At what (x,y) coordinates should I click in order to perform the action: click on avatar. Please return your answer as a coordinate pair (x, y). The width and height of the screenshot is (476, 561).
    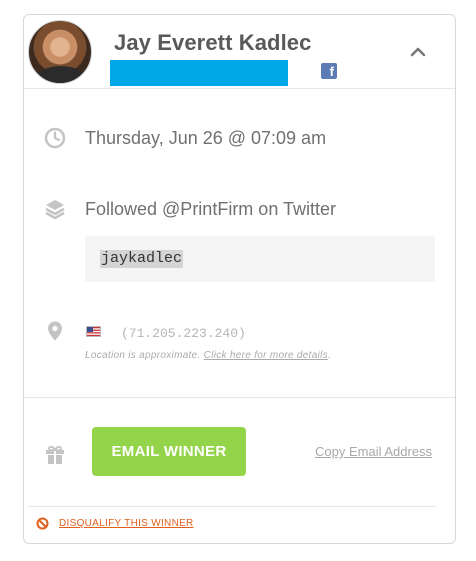
    Looking at the image, I should click on (60, 52).